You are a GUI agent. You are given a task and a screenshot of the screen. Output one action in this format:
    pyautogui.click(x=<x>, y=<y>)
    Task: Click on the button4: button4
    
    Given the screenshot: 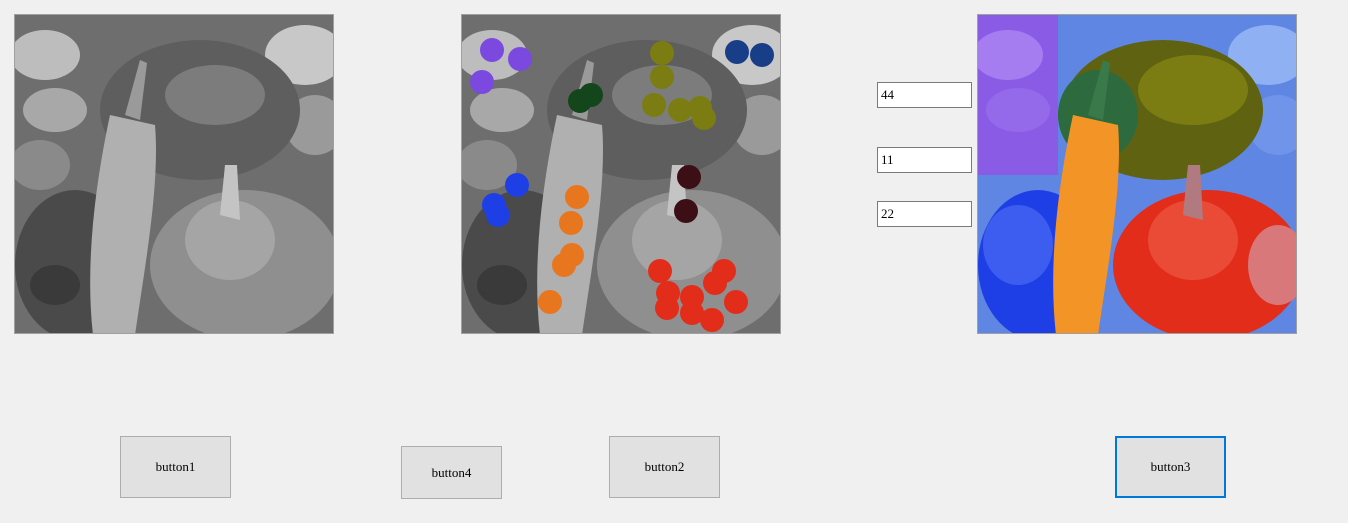 What is the action you would take?
    pyautogui.click(x=451, y=472)
    